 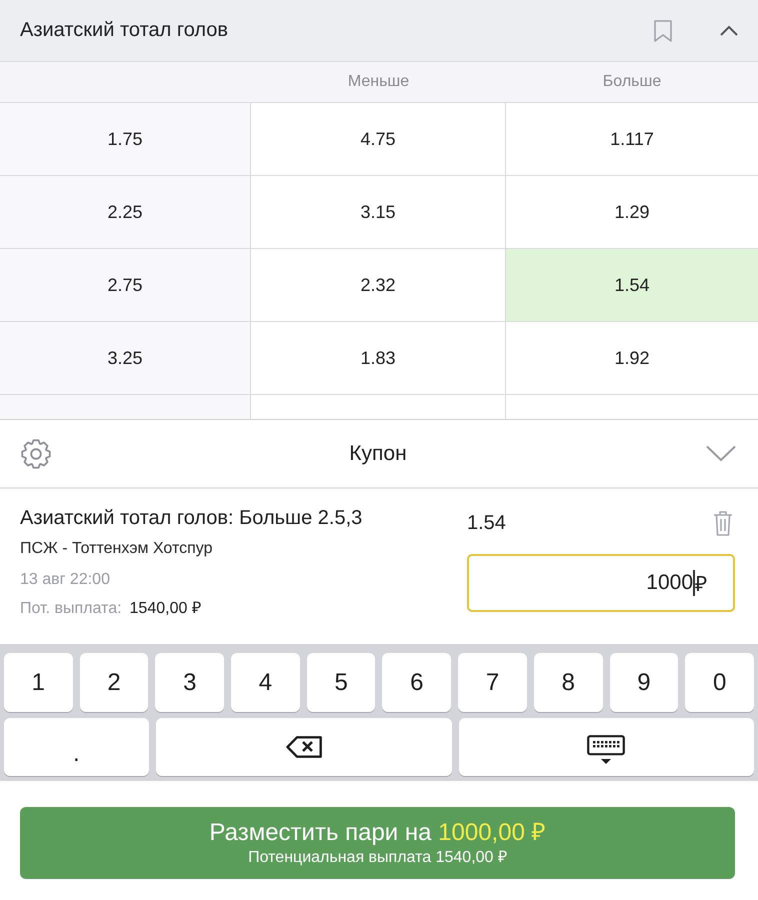 What do you see at coordinates (189, 682) in the screenshot?
I see `key-button: 3` at bounding box center [189, 682].